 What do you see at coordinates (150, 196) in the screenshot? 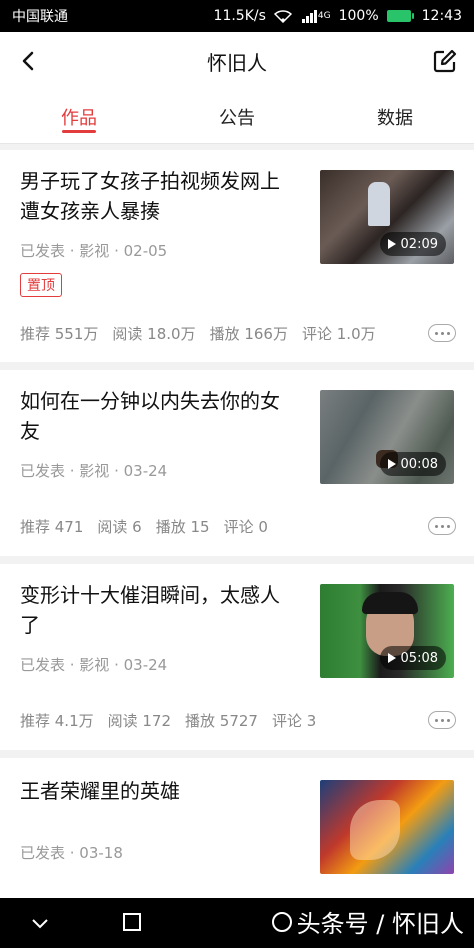
I see `item-title: 男子玩了女孩子拍视频发网上 遭女孩亲人暴揍` at bounding box center [150, 196].